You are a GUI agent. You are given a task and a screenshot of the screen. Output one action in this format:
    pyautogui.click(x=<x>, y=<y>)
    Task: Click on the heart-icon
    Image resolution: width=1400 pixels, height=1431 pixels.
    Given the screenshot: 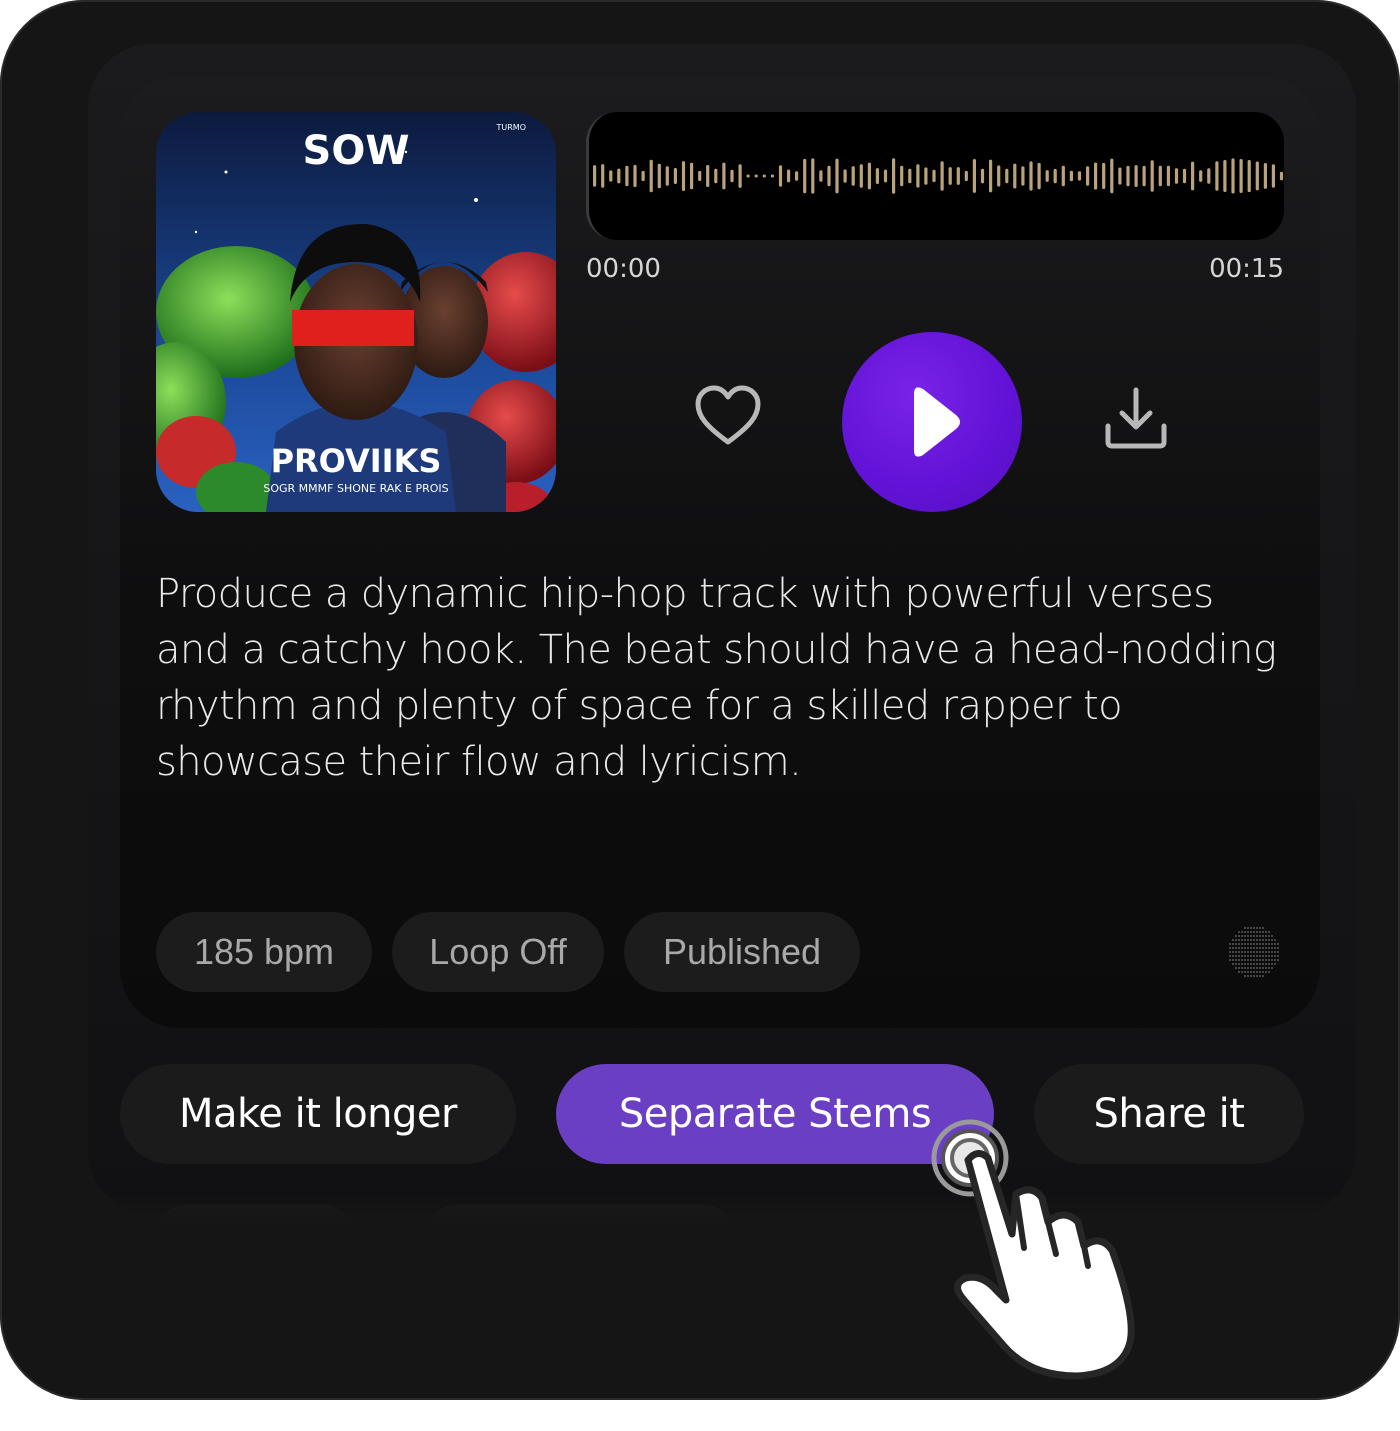 What is the action you would take?
    pyautogui.click(x=728, y=416)
    